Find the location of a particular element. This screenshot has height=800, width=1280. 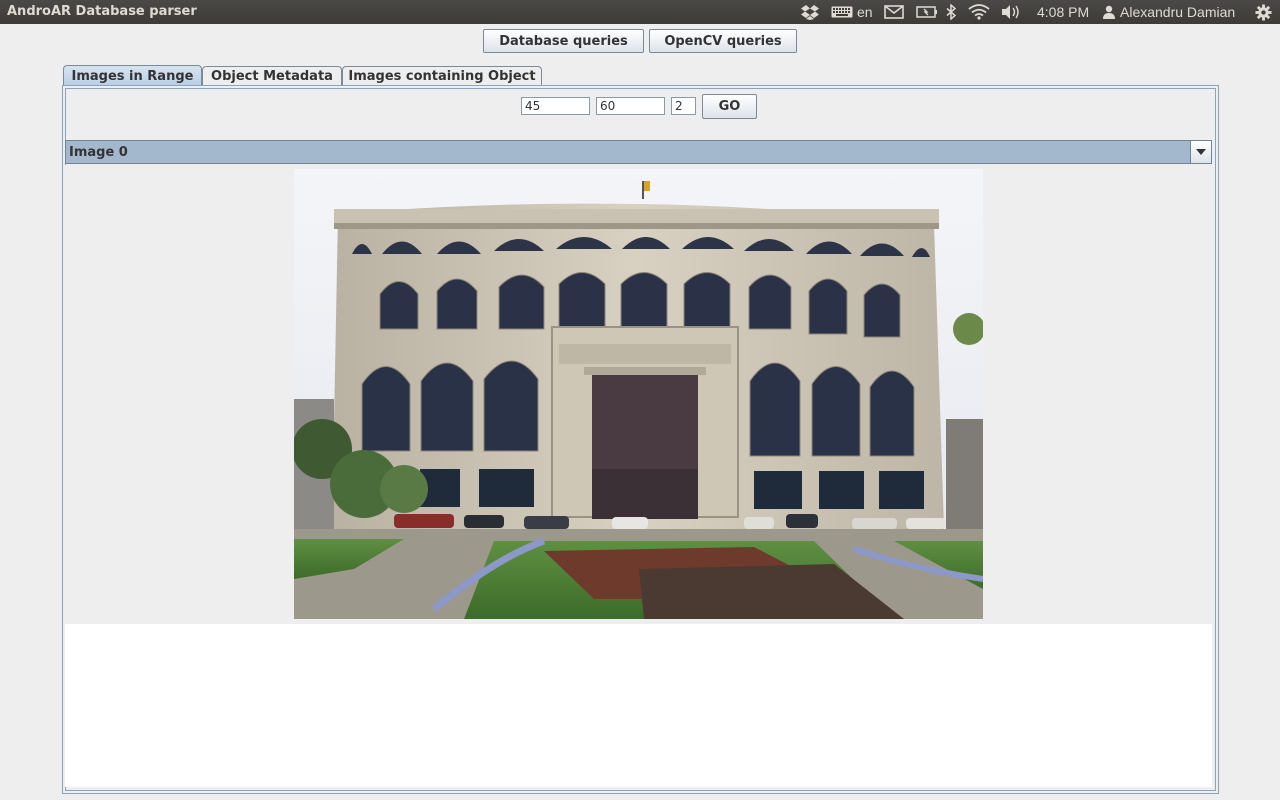

user-name: Alexandru Damian is located at coordinates (1177, 12).